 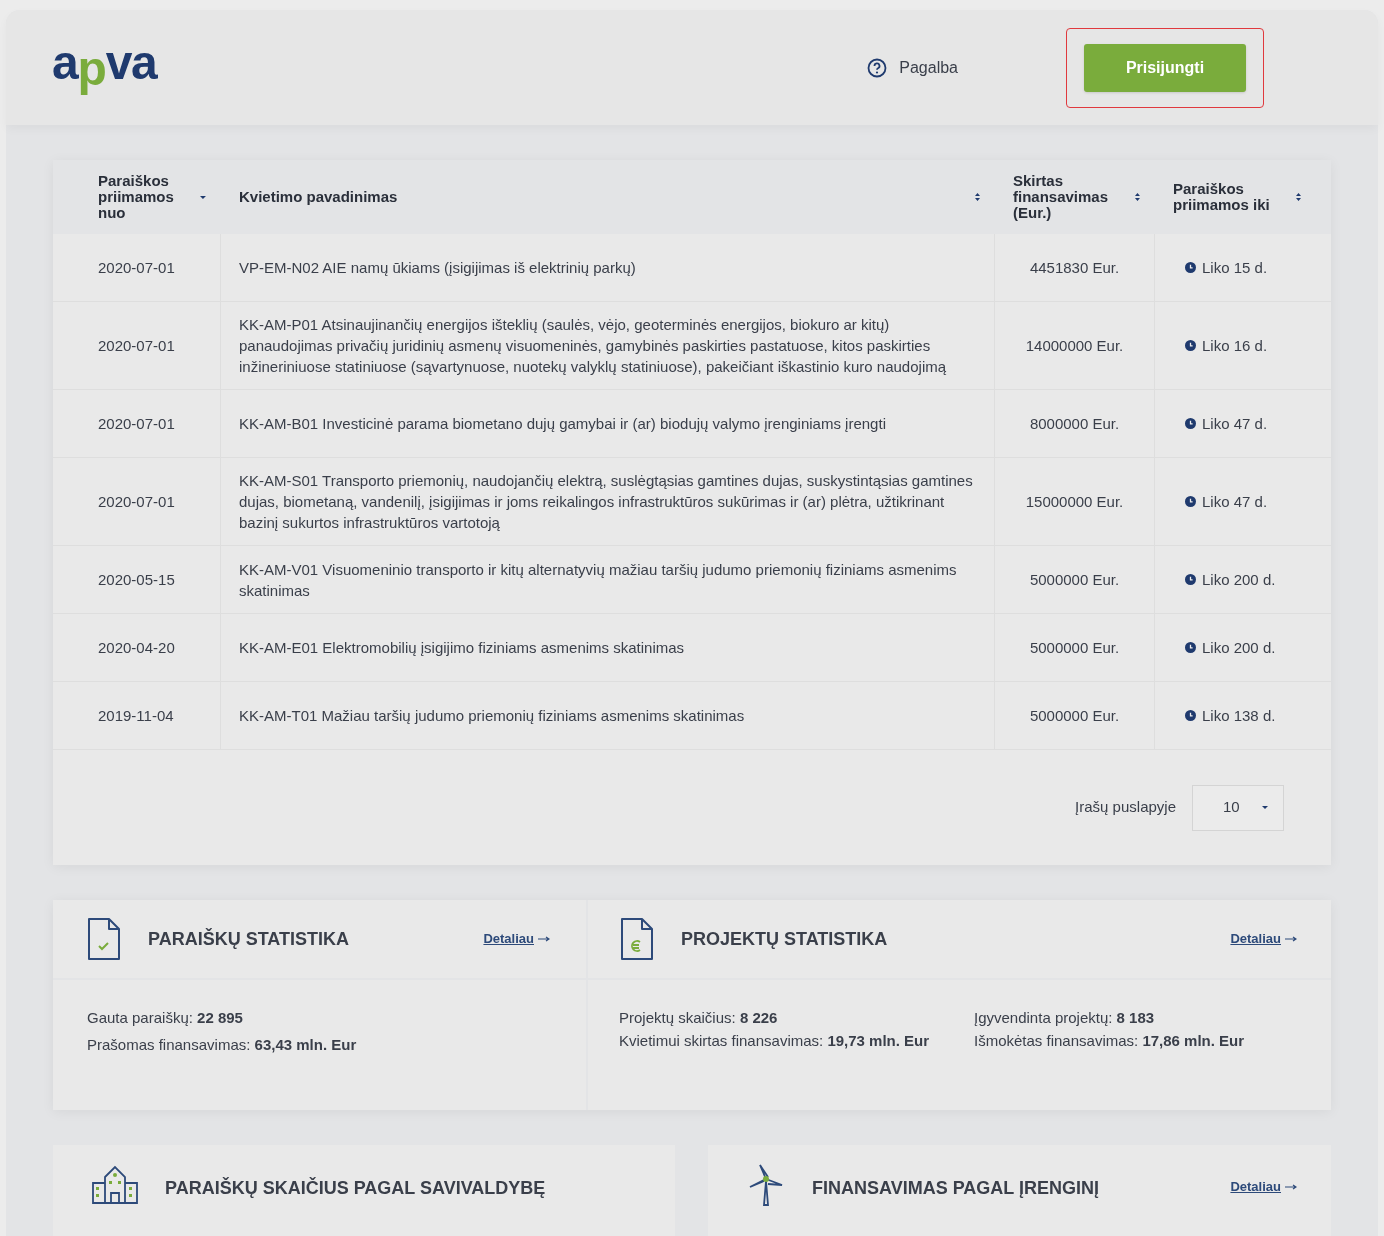 What do you see at coordinates (608, 579) in the screenshot?
I see `table-cell: KK-AM-V01 Visuomeninio transporto ir kitų alternatyvių mažiau taršių judumo priemonių fiziniams asmenims skatinimas` at bounding box center [608, 579].